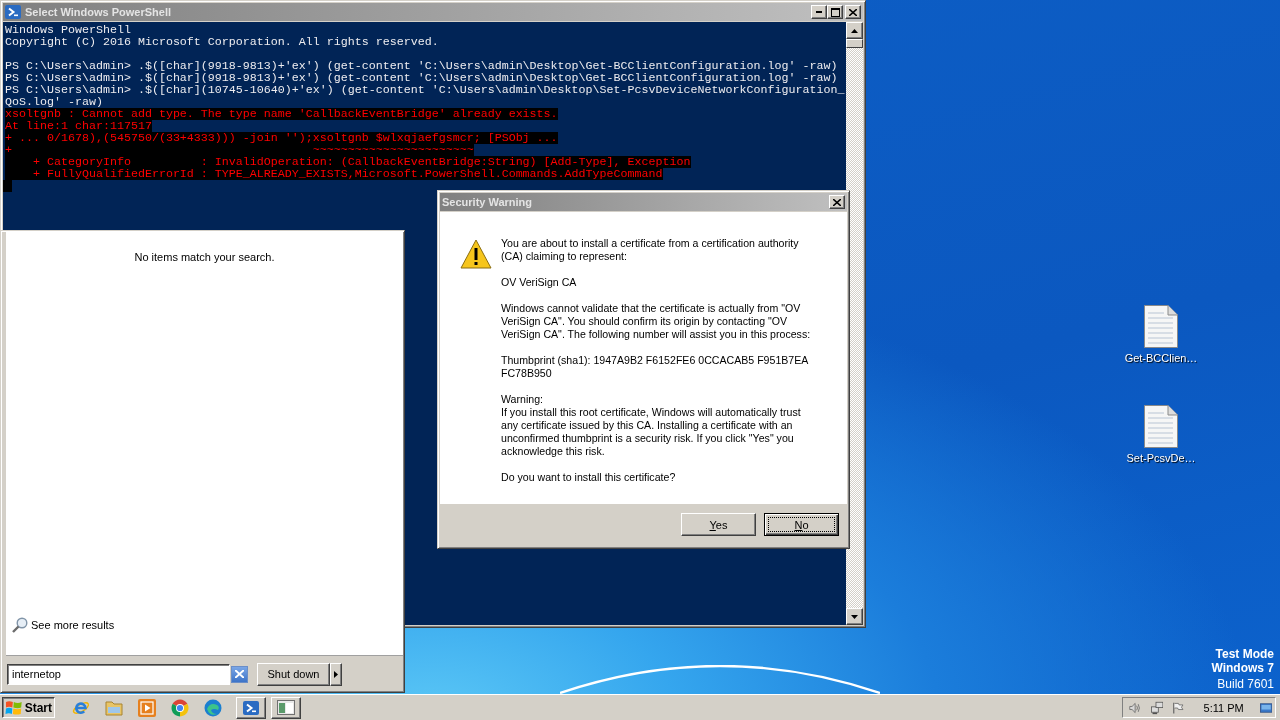 The height and width of the screenshot is (720, 1280). I want to click on minimize-icon, so click(819, 12).